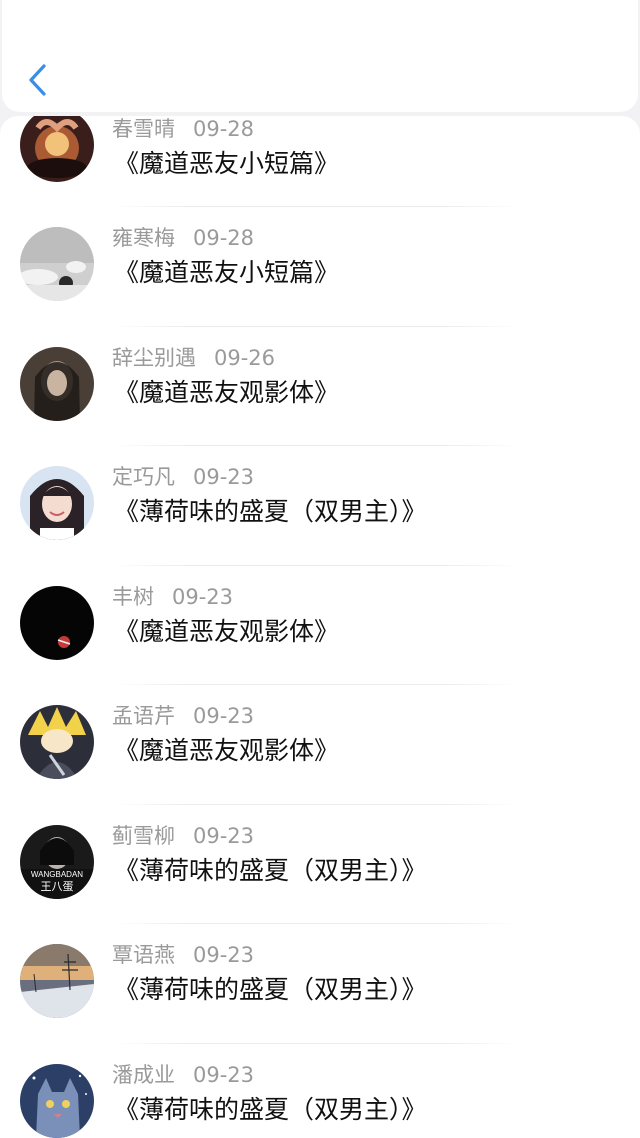 This screenshot has width=640, height=1138. I want to click on meta-line: 定巧凡 09-23, so click(183, 477).